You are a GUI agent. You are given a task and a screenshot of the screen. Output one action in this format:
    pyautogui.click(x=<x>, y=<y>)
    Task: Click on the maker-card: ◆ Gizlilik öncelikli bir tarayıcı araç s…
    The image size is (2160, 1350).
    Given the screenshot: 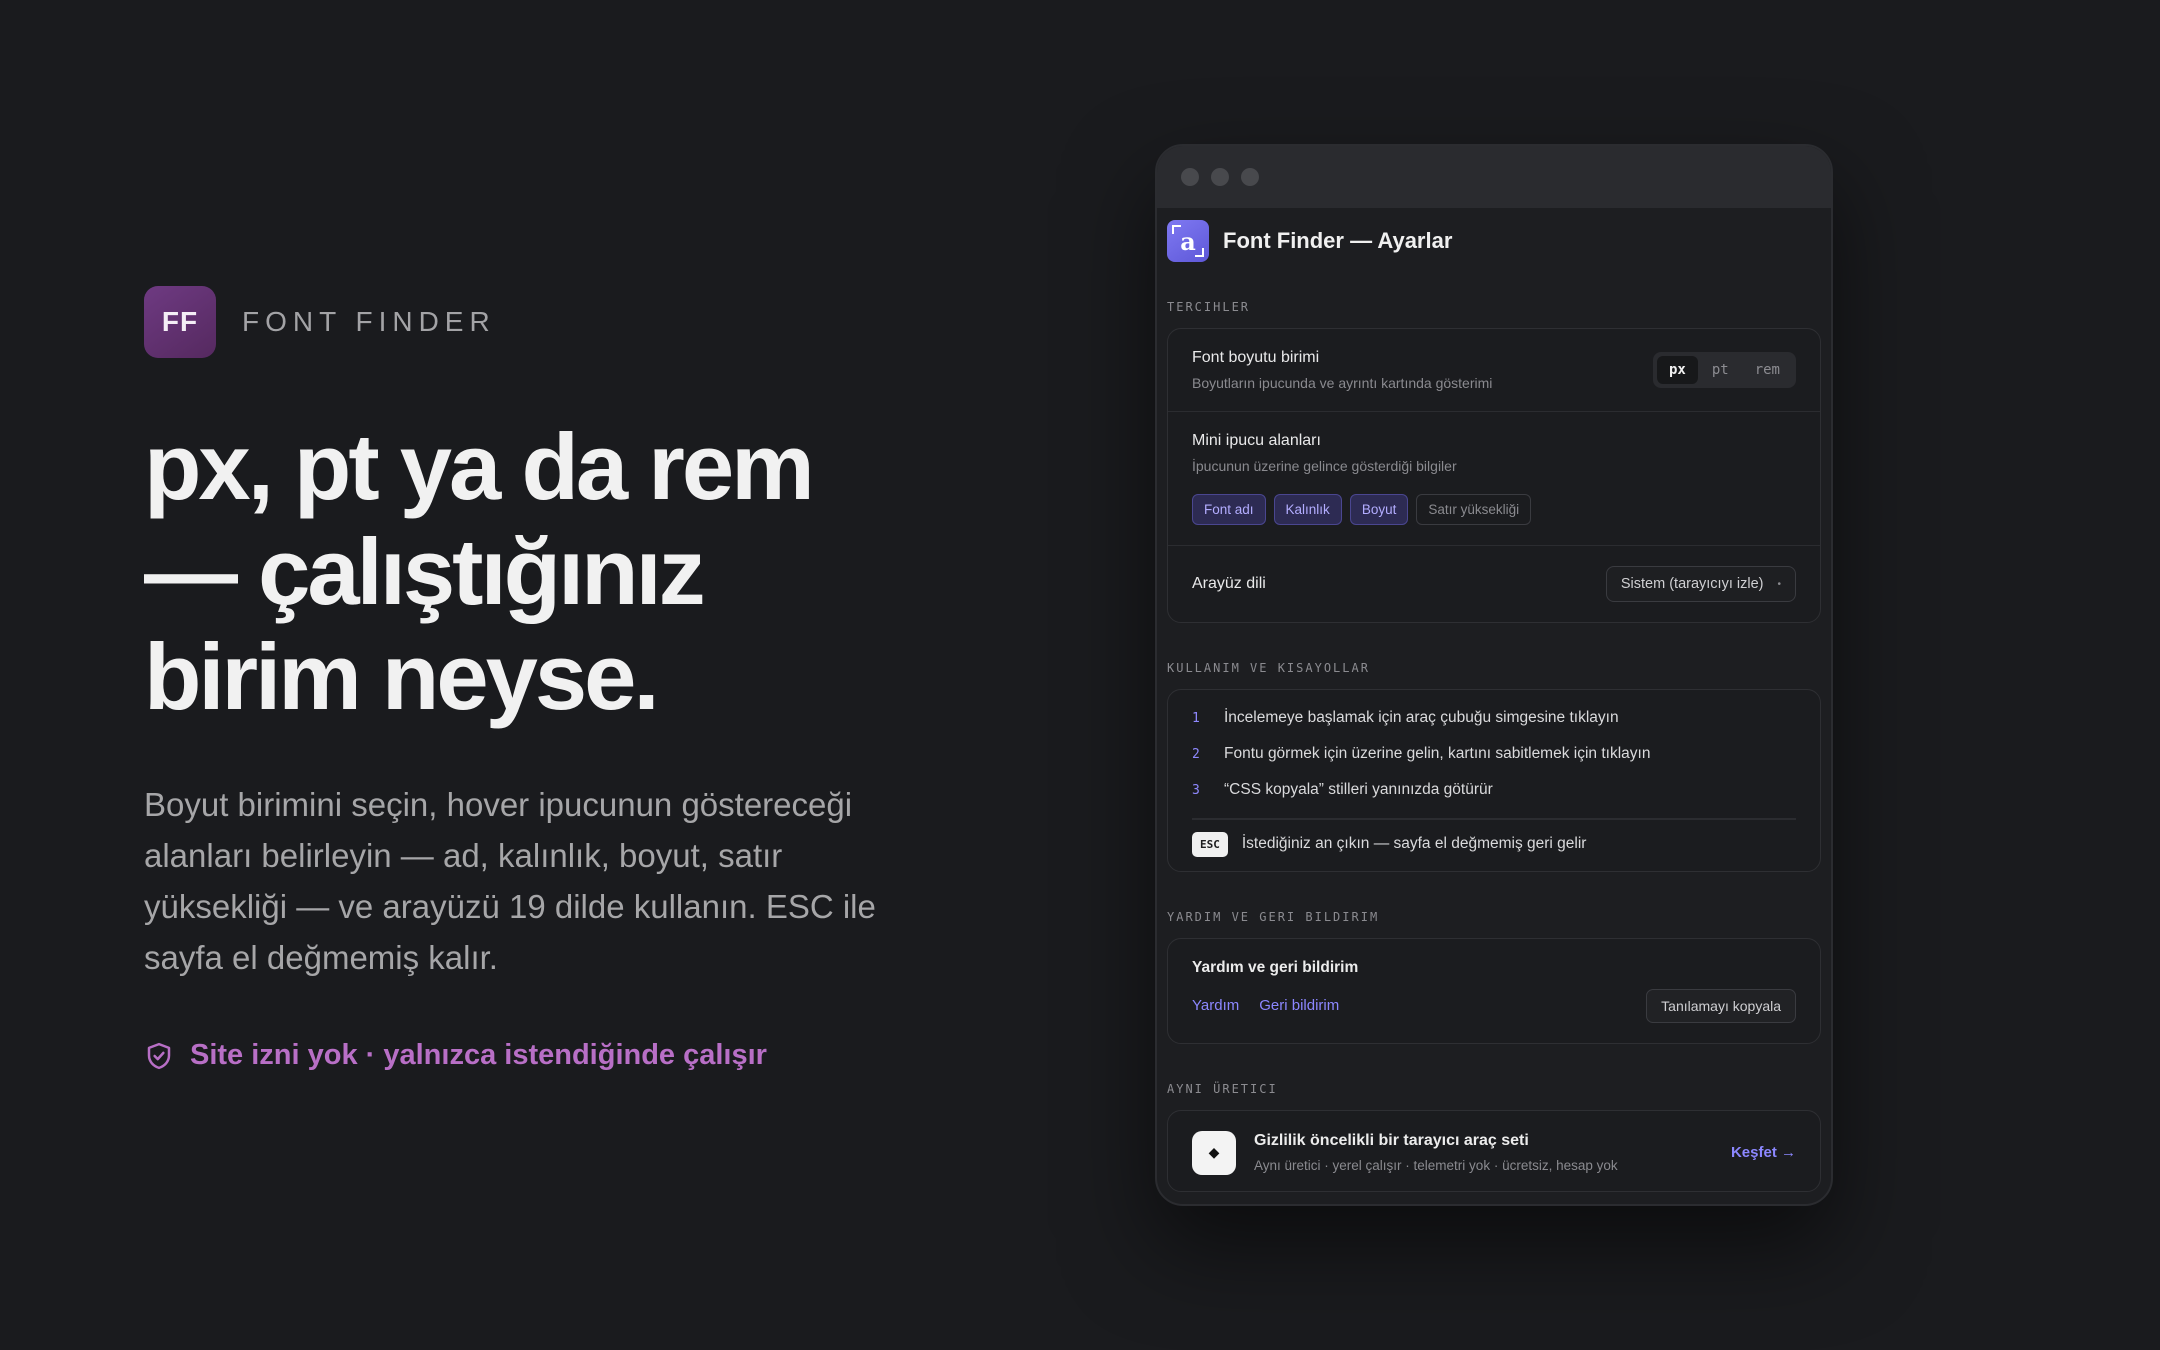 What is the action you would take?
    pyautogui.click(x=1494, y=1150)
    